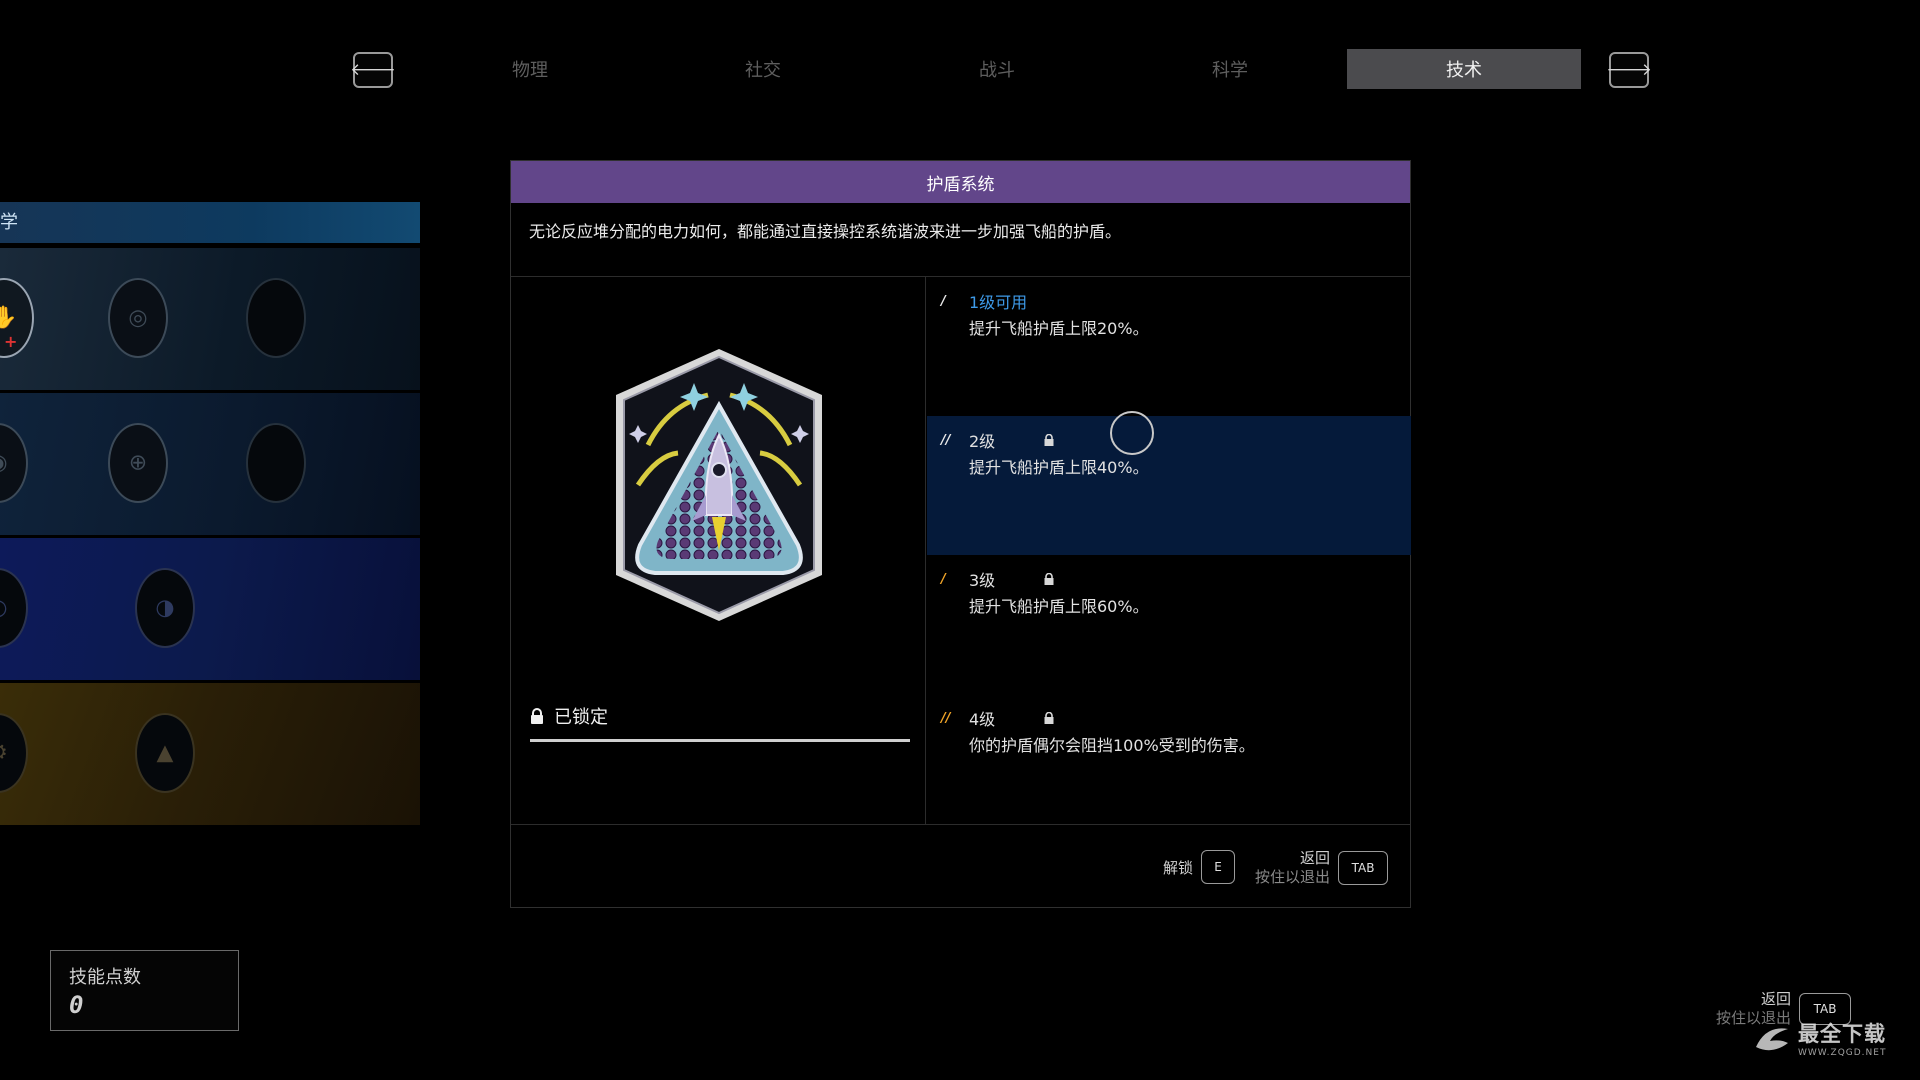 The height and width of the screenshot is (1080, 1920). I want to click on tab-label: 物理, so click(530, 70).